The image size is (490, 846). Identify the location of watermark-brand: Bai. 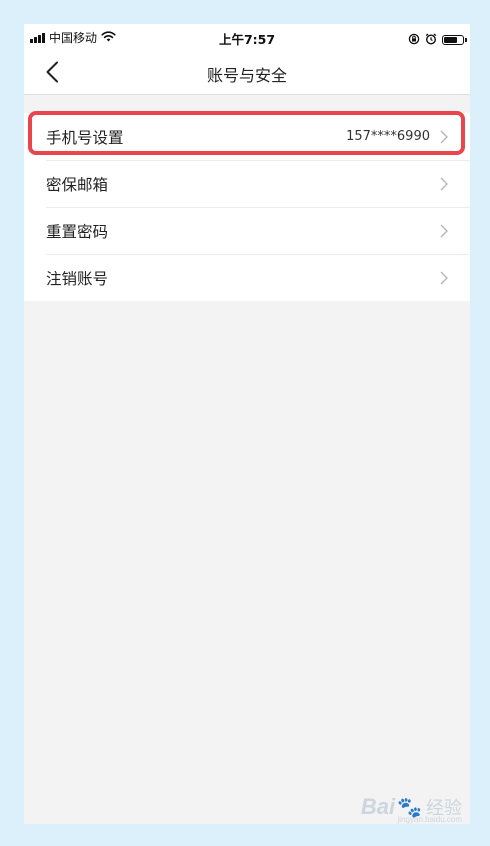
(378, 806).